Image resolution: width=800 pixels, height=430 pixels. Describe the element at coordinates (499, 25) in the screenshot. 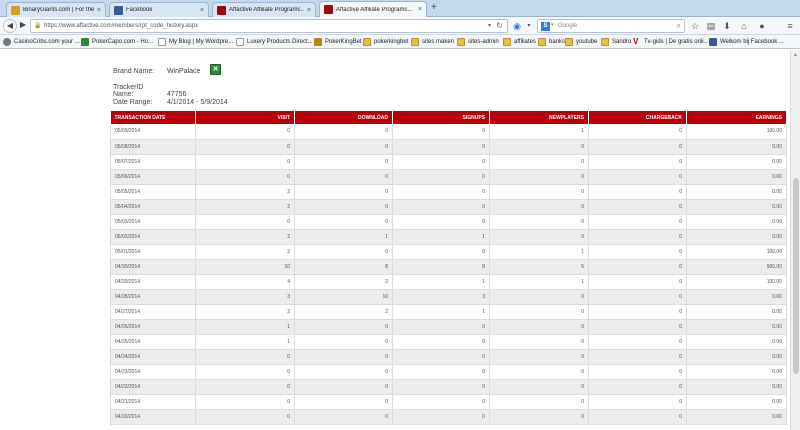

I see `reload-icon: ↻` at that location.